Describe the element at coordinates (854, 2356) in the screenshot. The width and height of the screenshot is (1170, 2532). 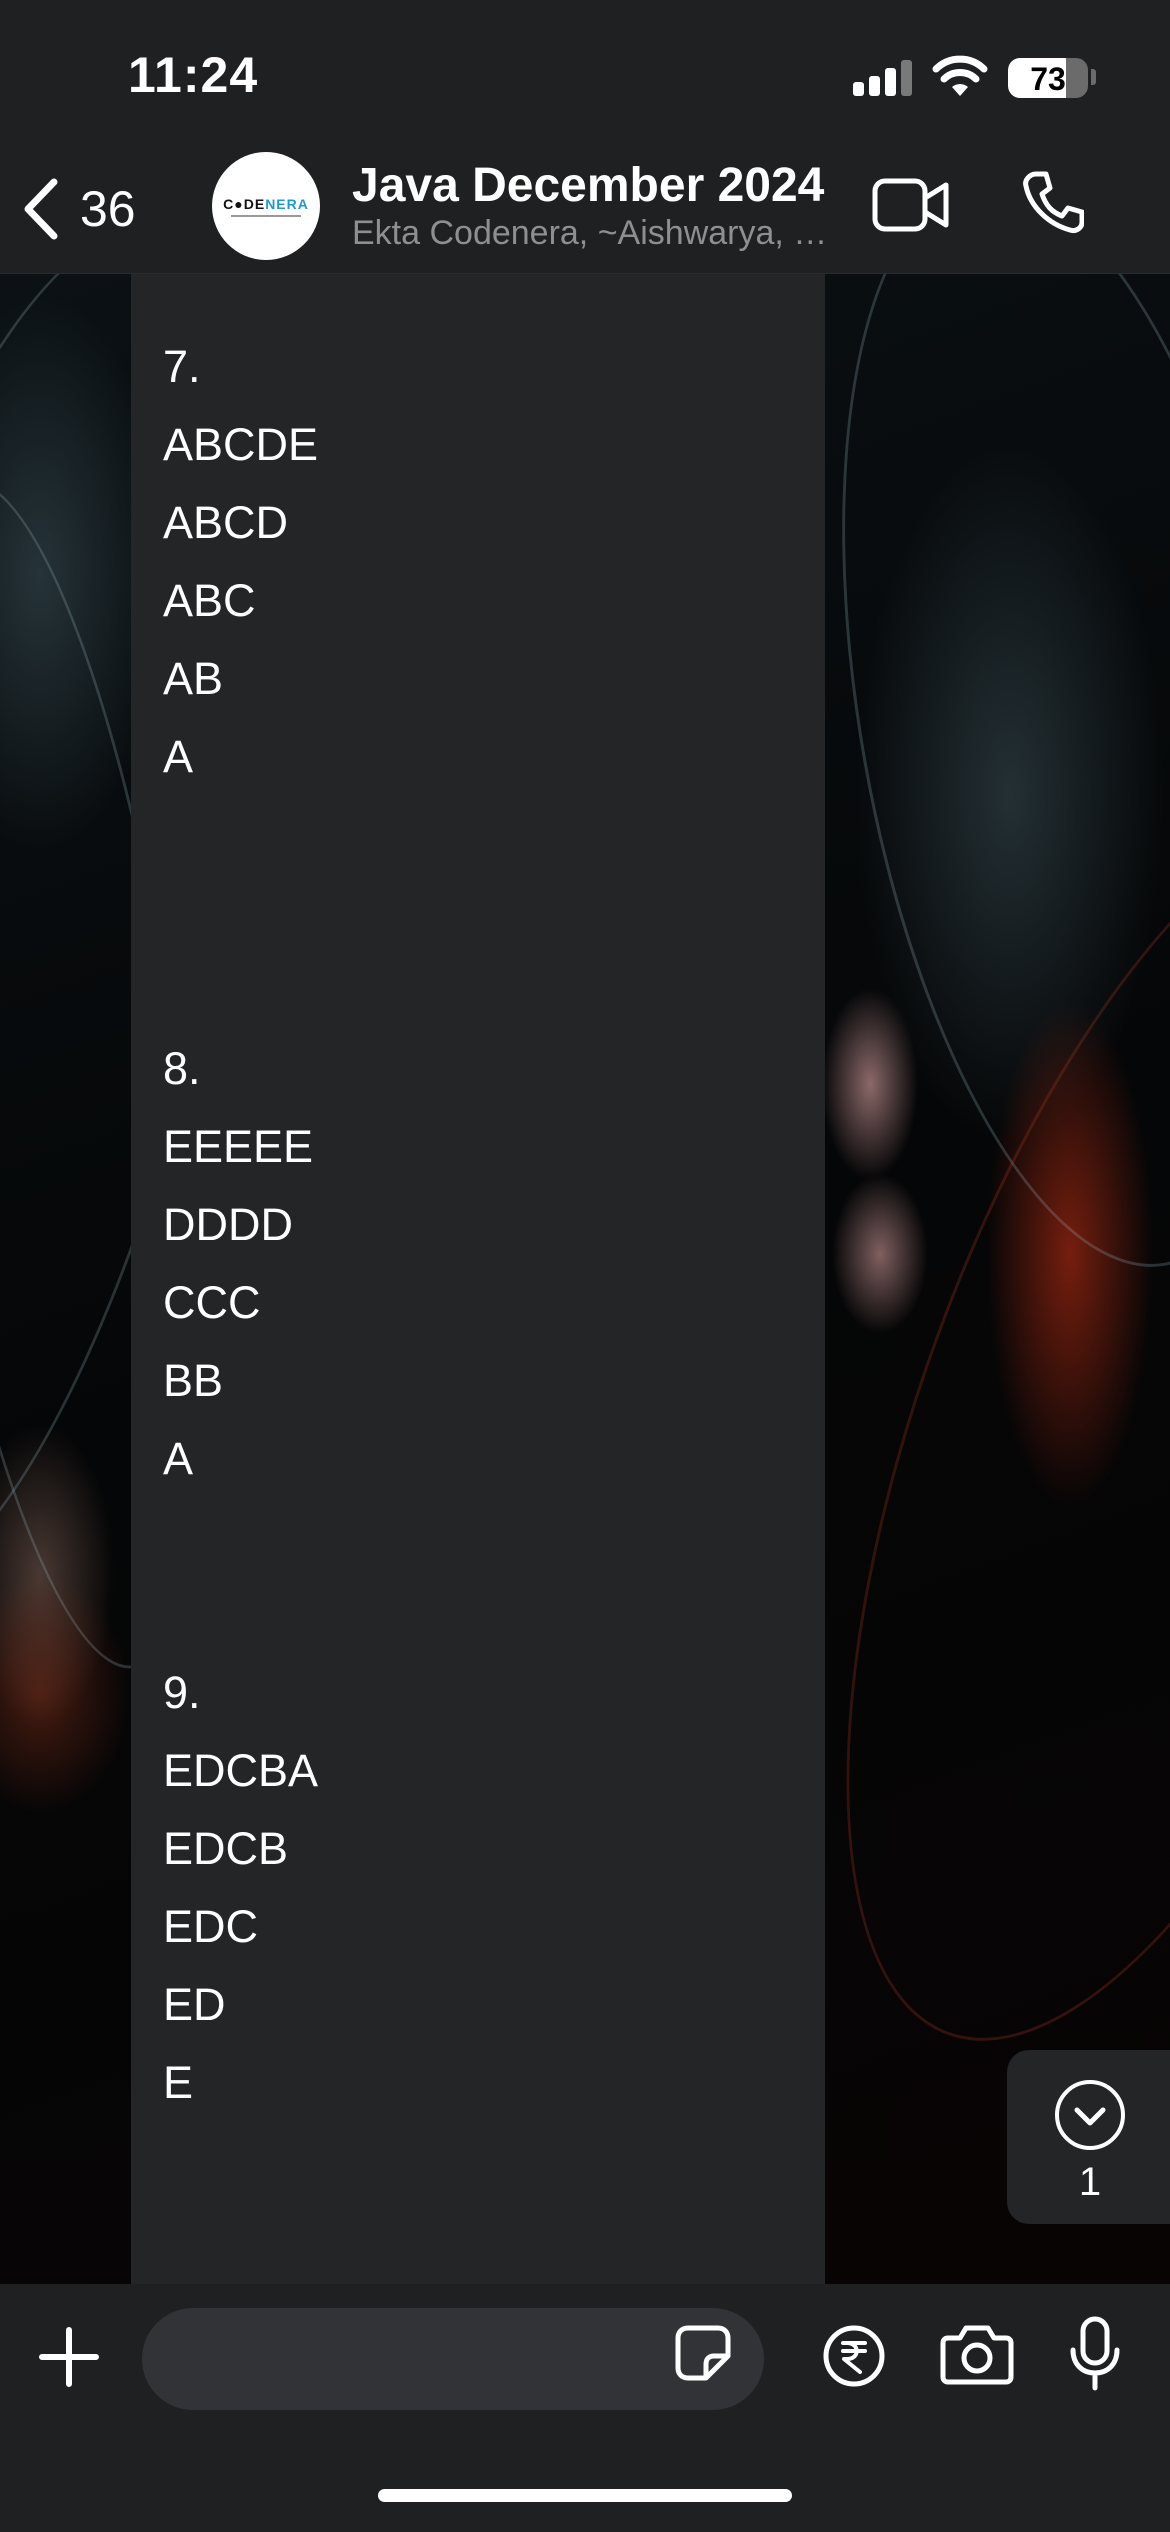
I see `payment-rupee-button` at that location.